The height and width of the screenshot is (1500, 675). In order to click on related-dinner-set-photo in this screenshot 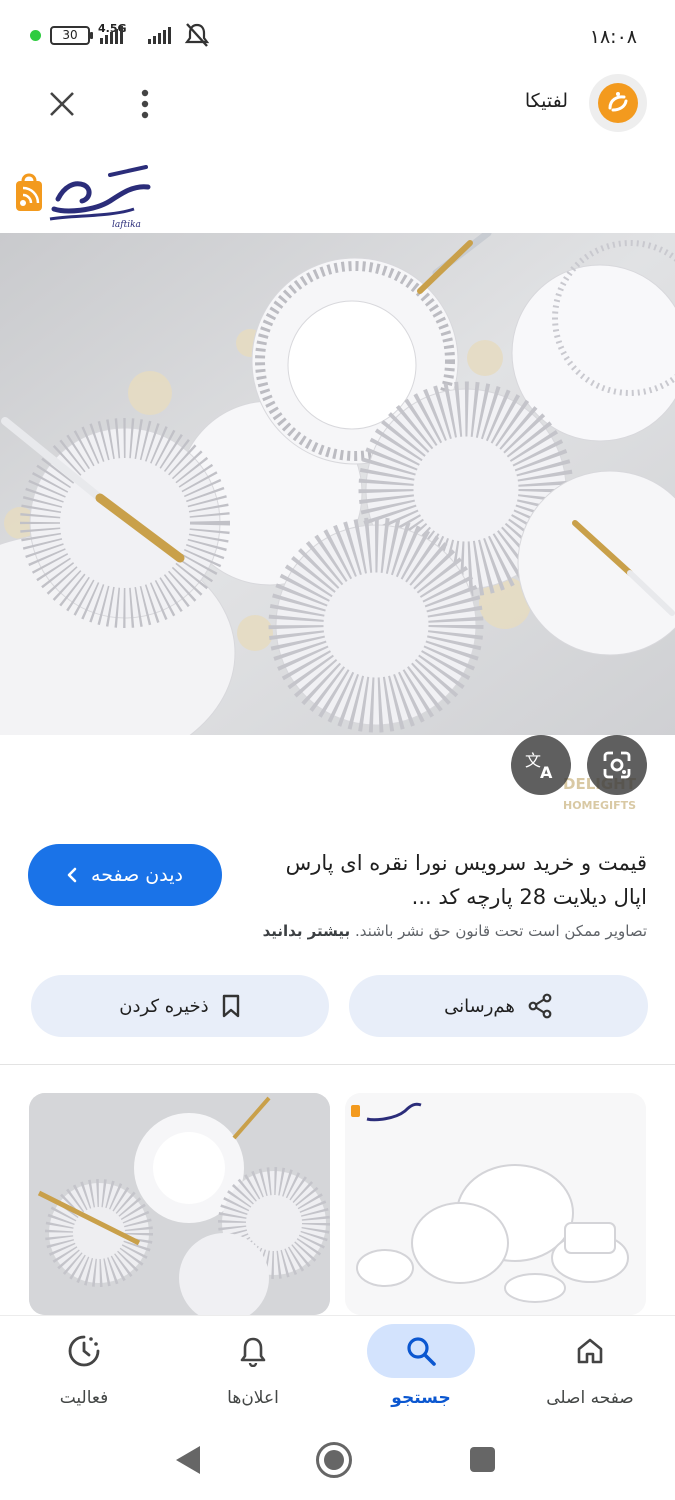, I will do `click(495, 1204)`.